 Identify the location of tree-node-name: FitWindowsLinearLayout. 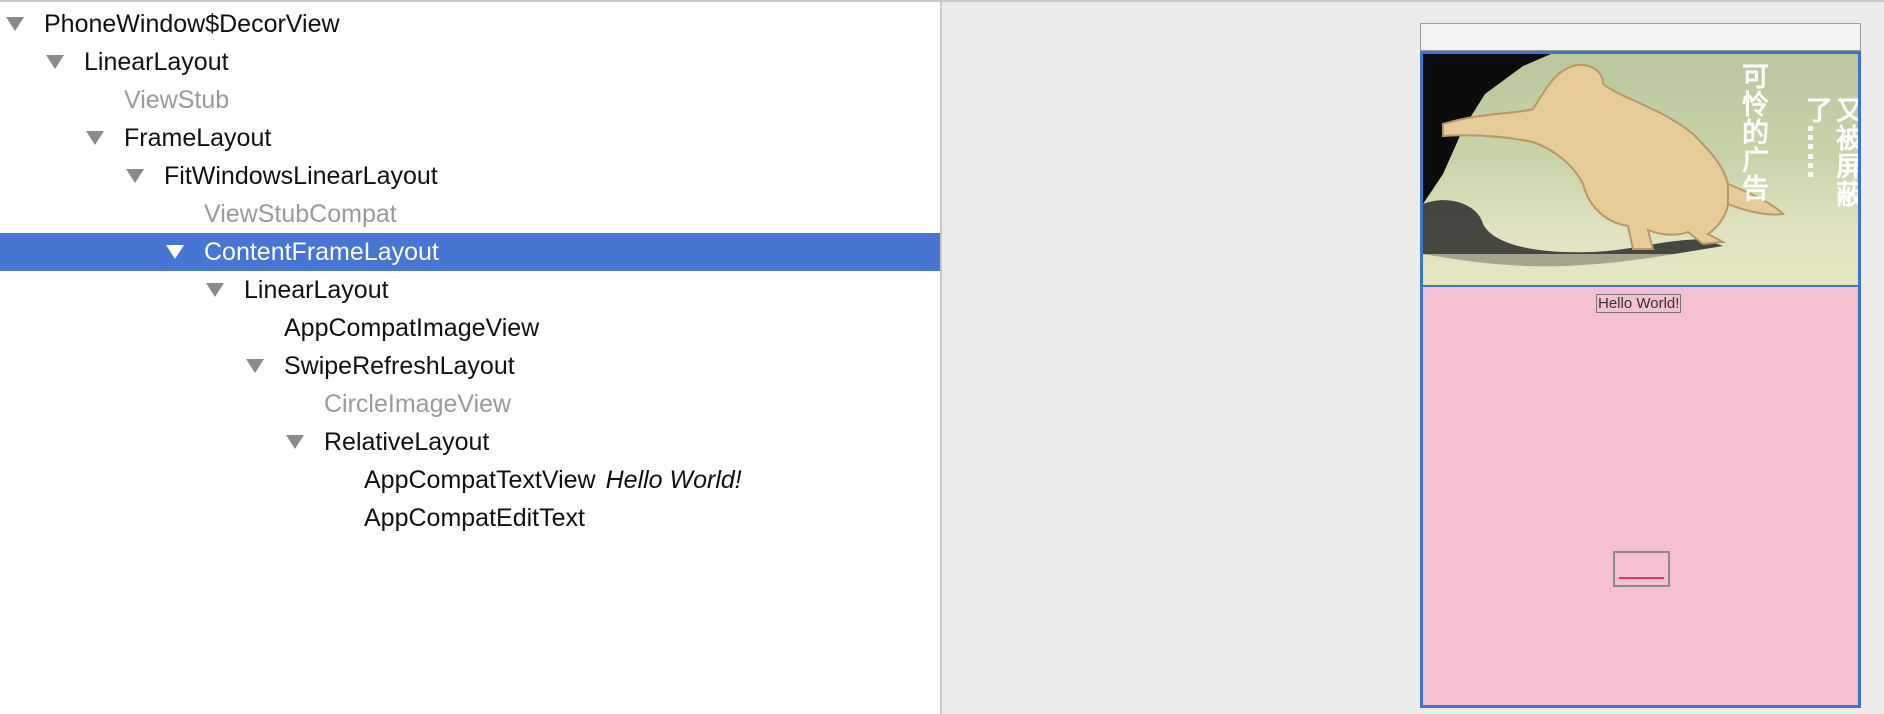
(301, 176).